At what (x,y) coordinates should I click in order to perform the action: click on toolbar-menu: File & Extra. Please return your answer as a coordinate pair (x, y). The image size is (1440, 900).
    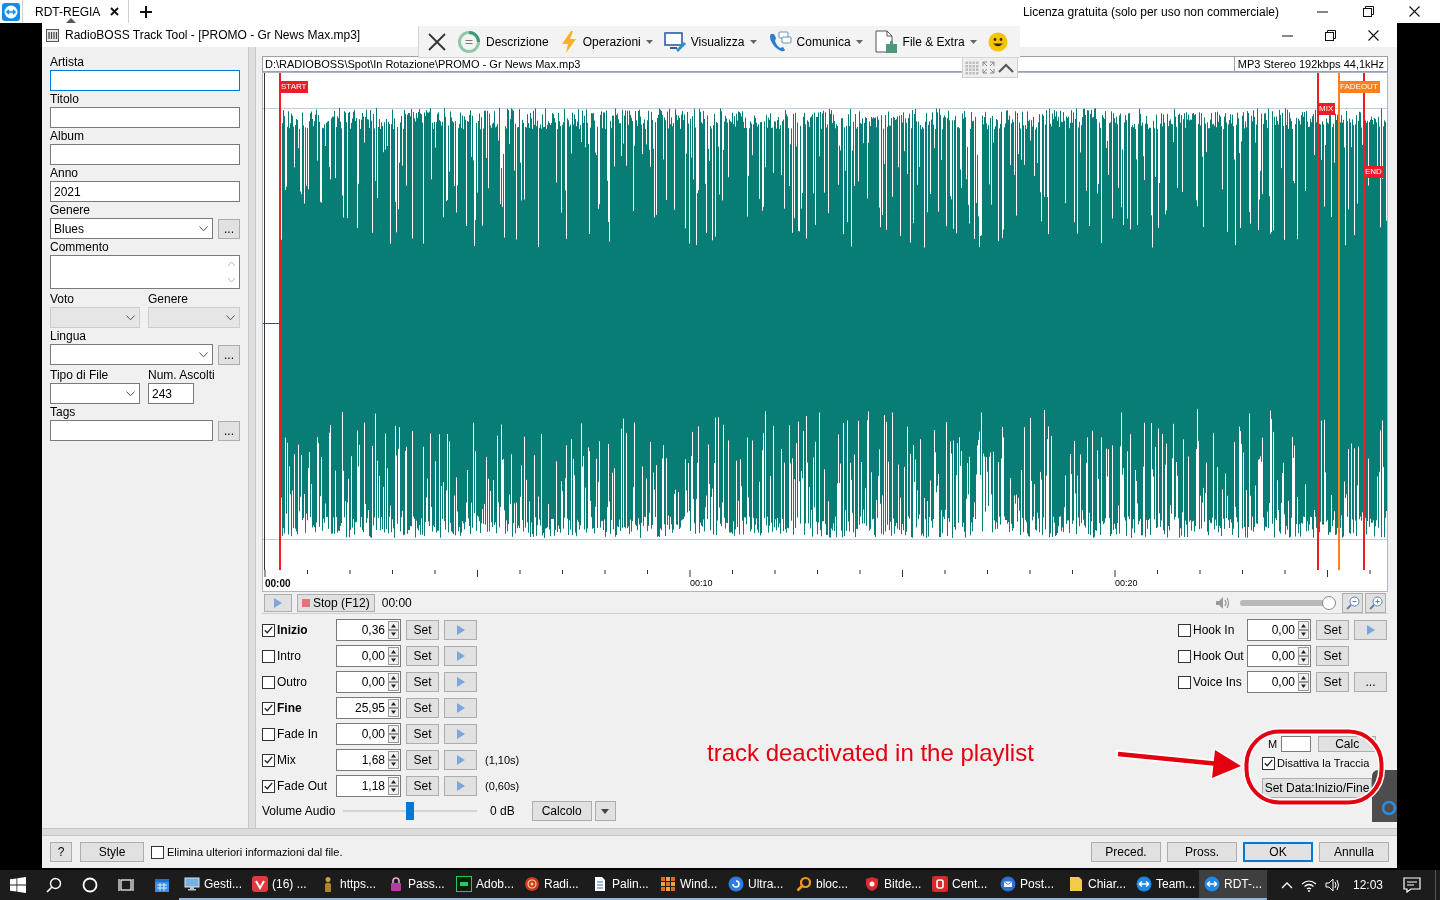
    Looking at the image, I should click on (925, 41).